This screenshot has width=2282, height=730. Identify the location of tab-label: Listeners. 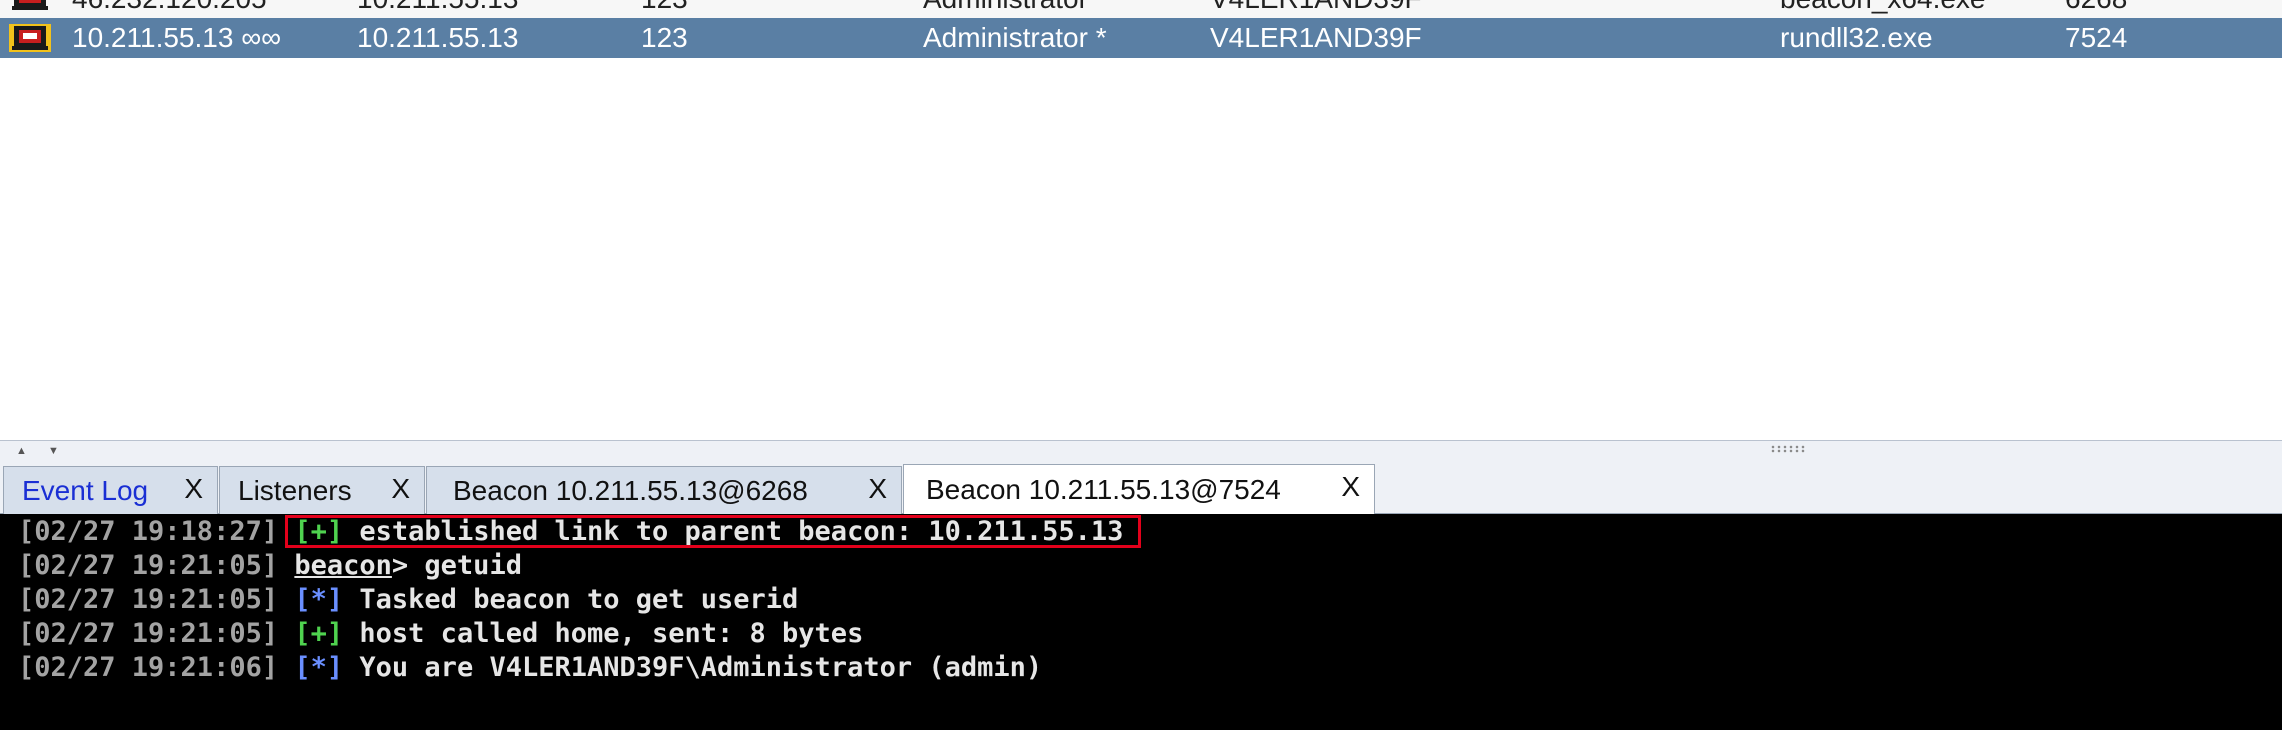
(295, 490).